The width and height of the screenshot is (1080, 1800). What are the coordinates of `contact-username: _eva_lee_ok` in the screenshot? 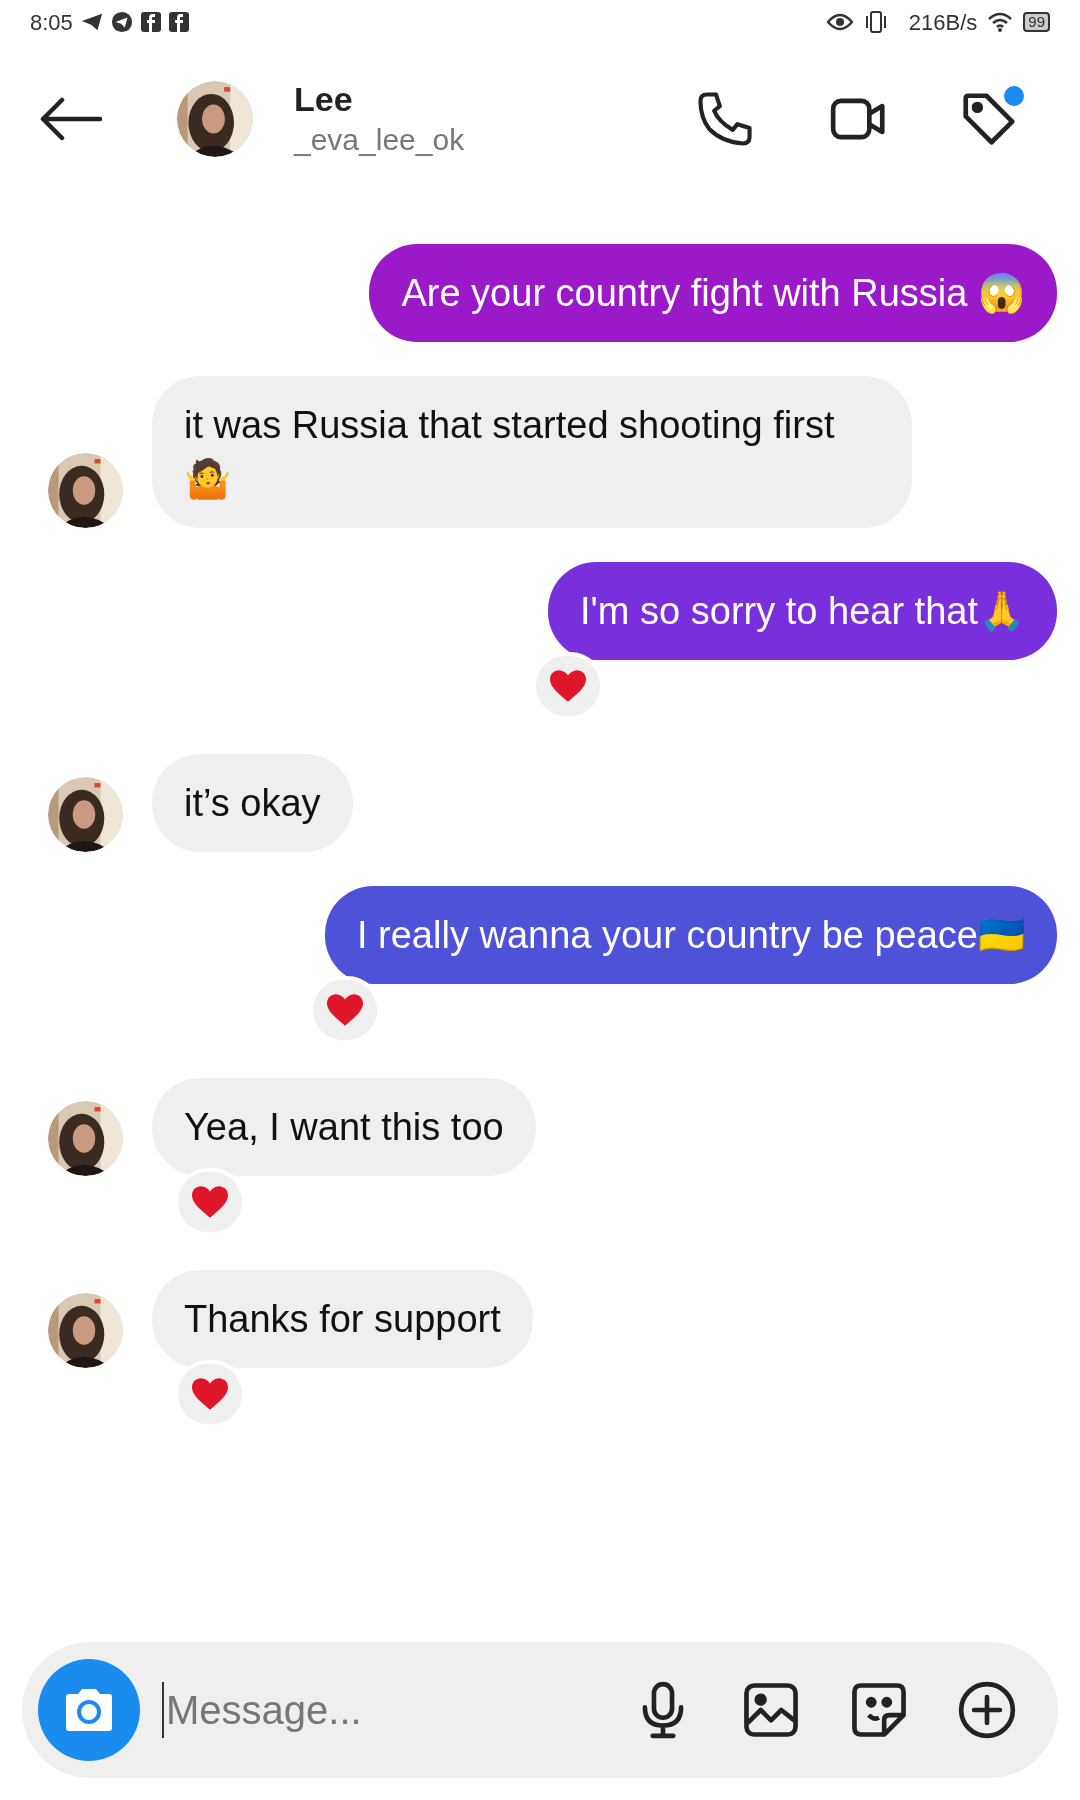 It's located at (380, 140).